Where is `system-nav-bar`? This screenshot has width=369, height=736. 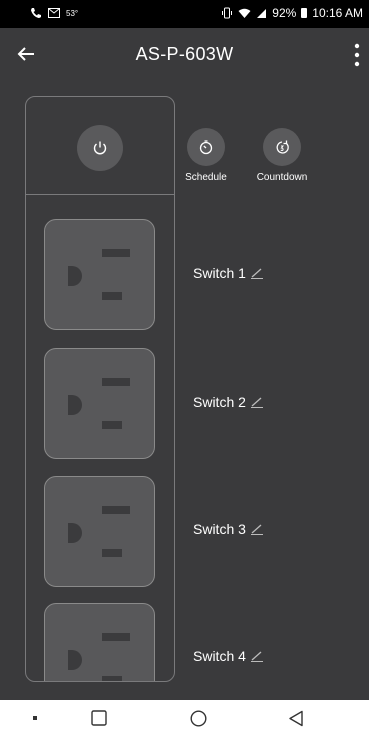 system-nav-bar is located at coordinates (184, 718).